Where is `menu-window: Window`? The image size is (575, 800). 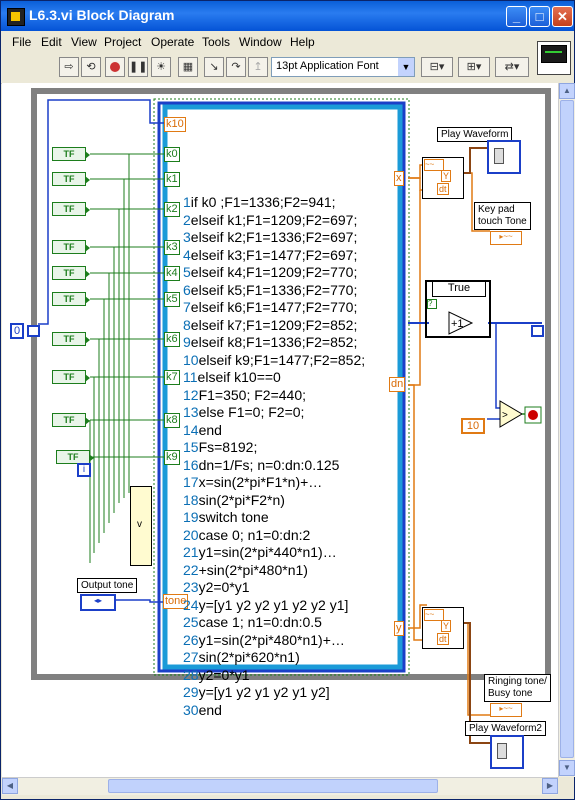 menu-window: Window is located at coordinates (260, 42).